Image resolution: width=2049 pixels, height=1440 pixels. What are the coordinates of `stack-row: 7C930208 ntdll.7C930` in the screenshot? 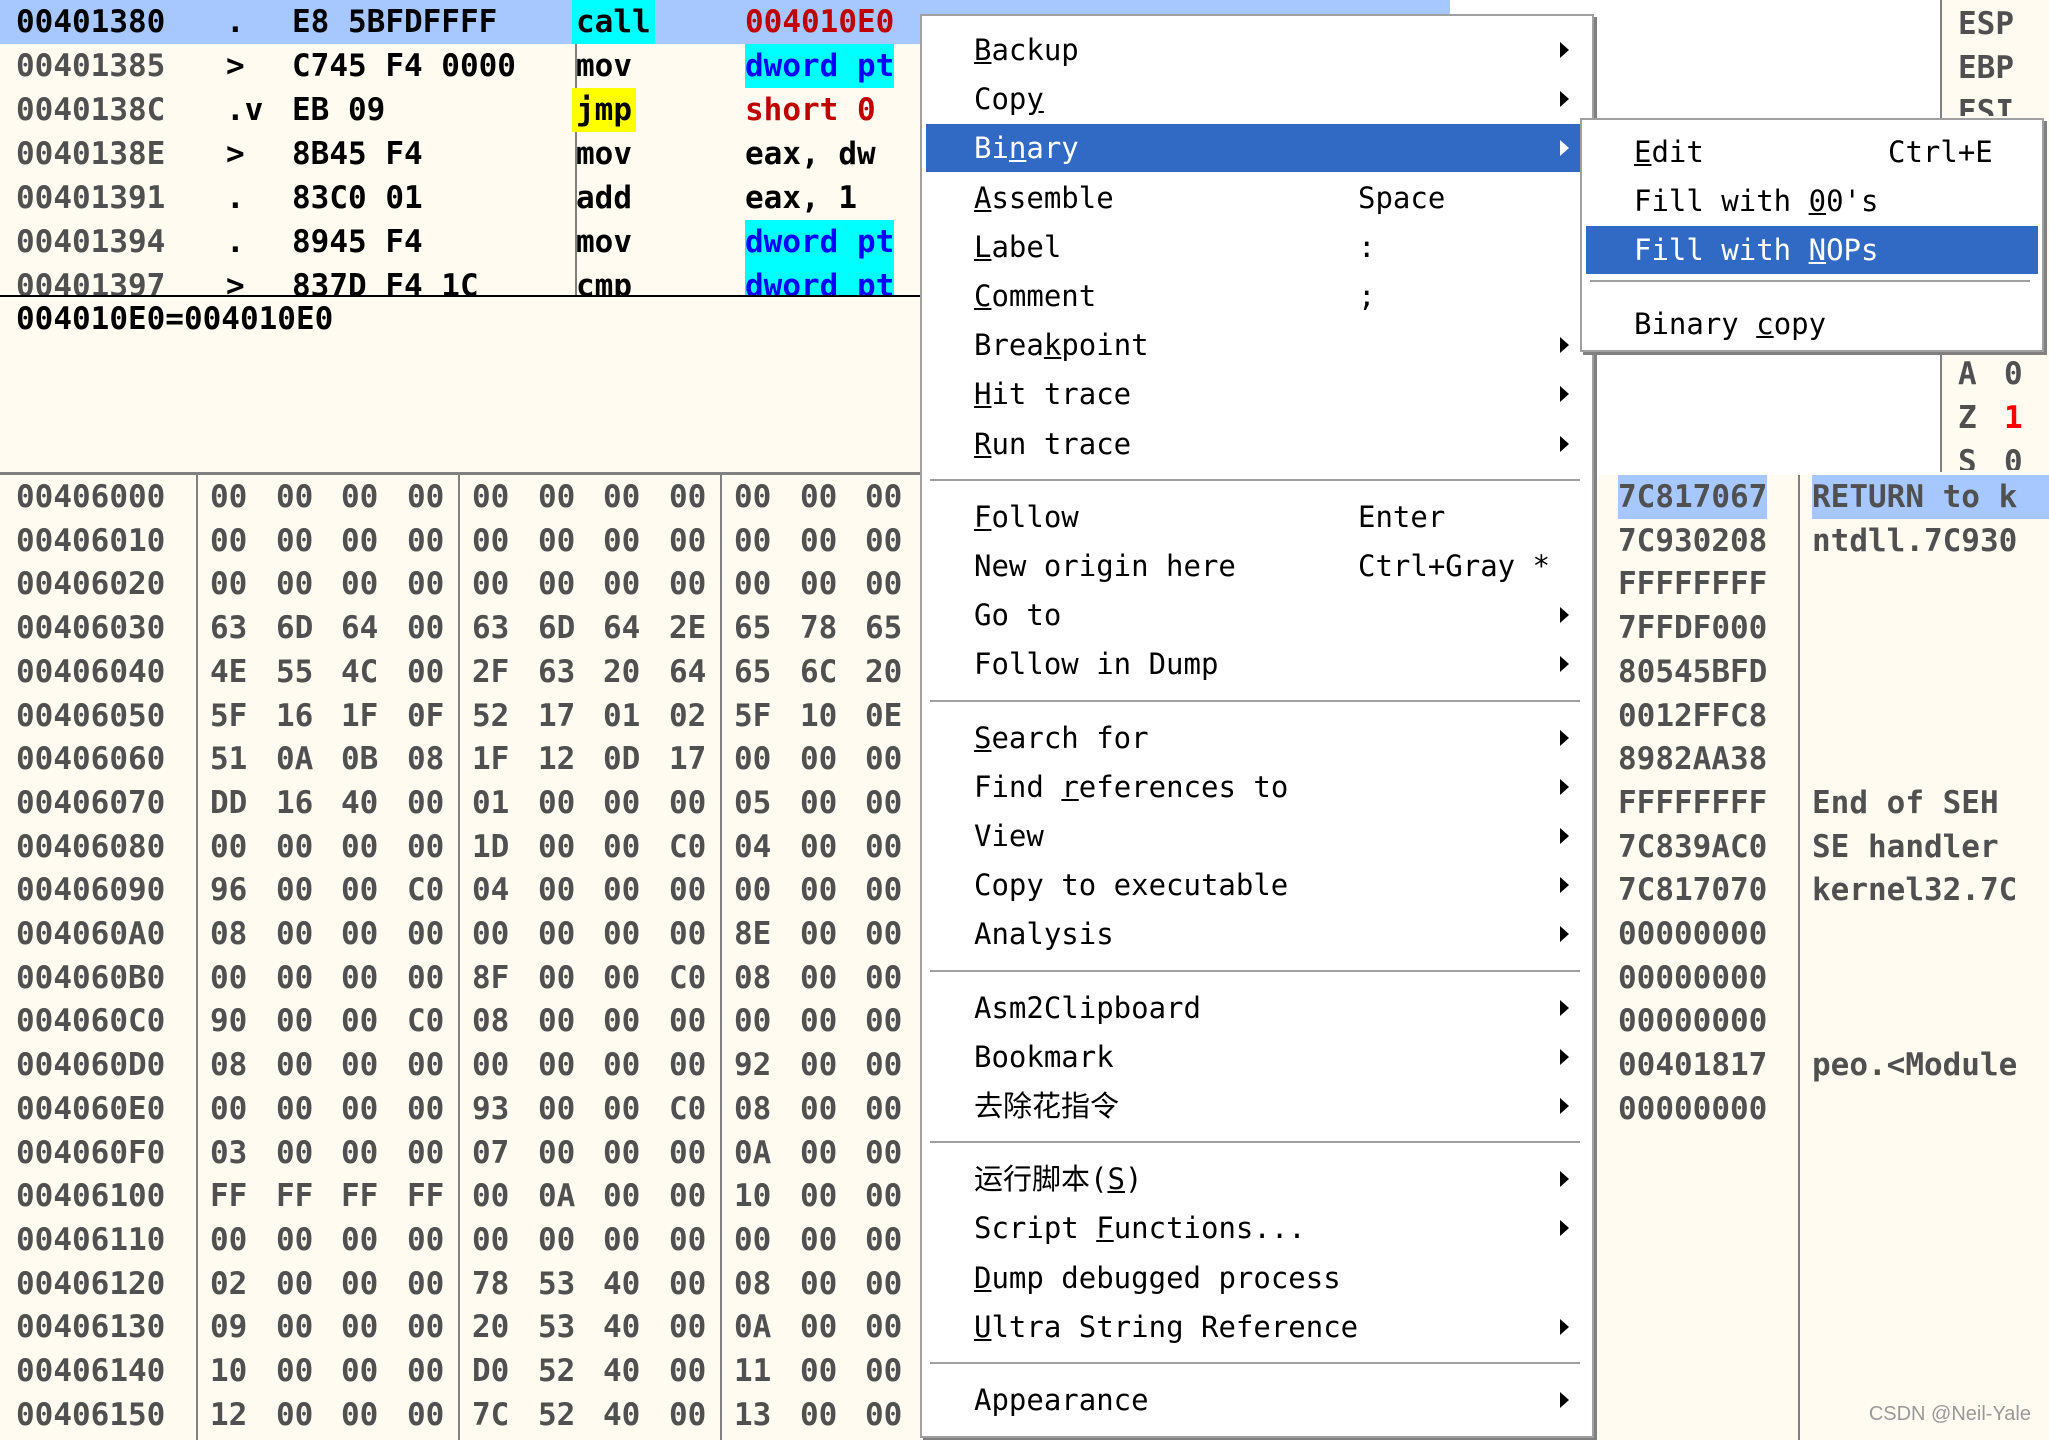 It's located at (1819, 541).